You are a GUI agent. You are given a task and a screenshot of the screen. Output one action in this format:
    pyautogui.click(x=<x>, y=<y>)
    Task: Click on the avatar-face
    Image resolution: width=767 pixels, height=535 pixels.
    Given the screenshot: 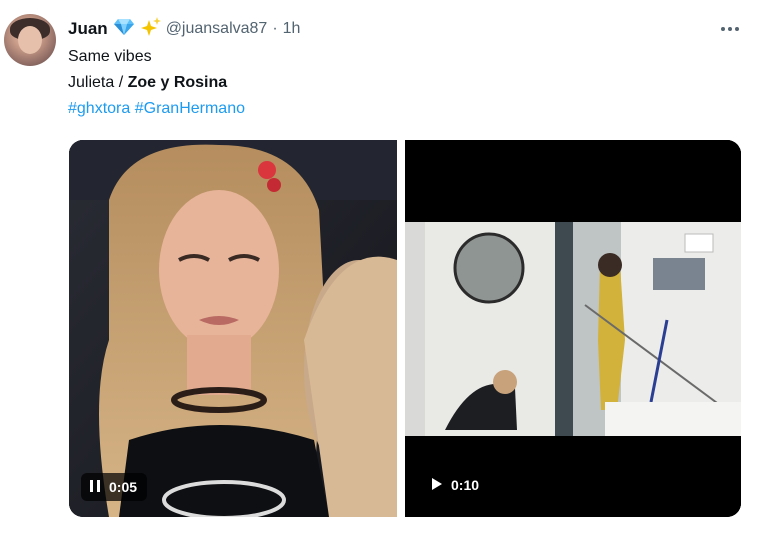 What is the action you would take?
    pyautogui.click(x=30, y=40)
    